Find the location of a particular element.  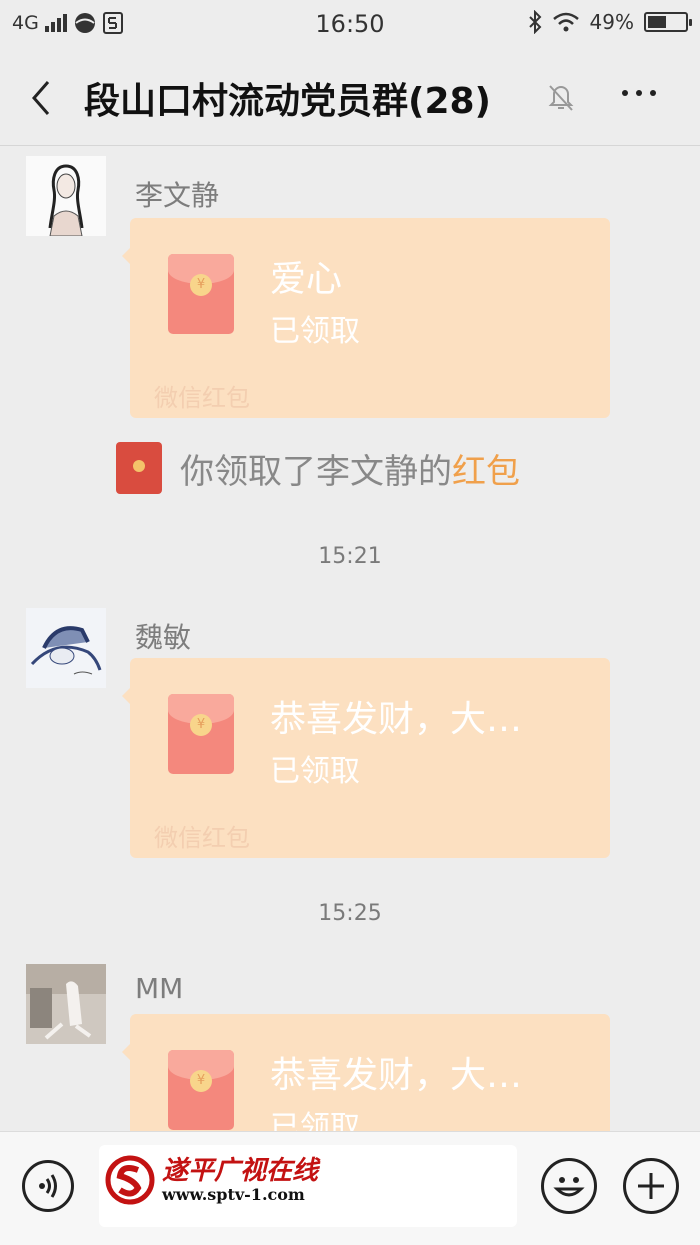

timestamp: 15:21 is located at coordinates (350, 556).